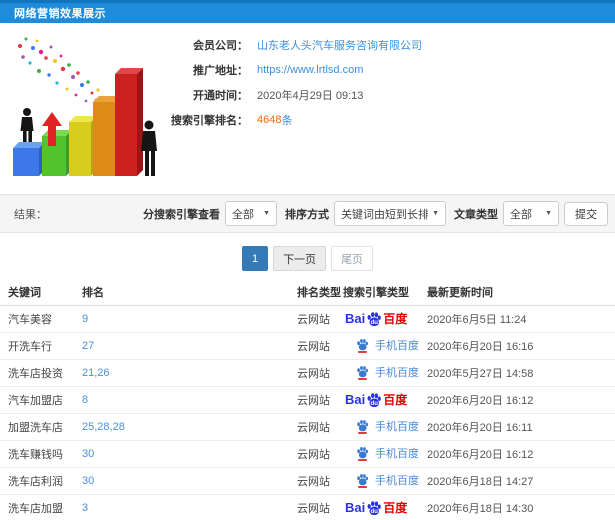  What do you see at coordinates (521, 373) in the screenshot?
I see `updated-cell: 2020年5月27日 14:58` at bounding box center [521, 373].